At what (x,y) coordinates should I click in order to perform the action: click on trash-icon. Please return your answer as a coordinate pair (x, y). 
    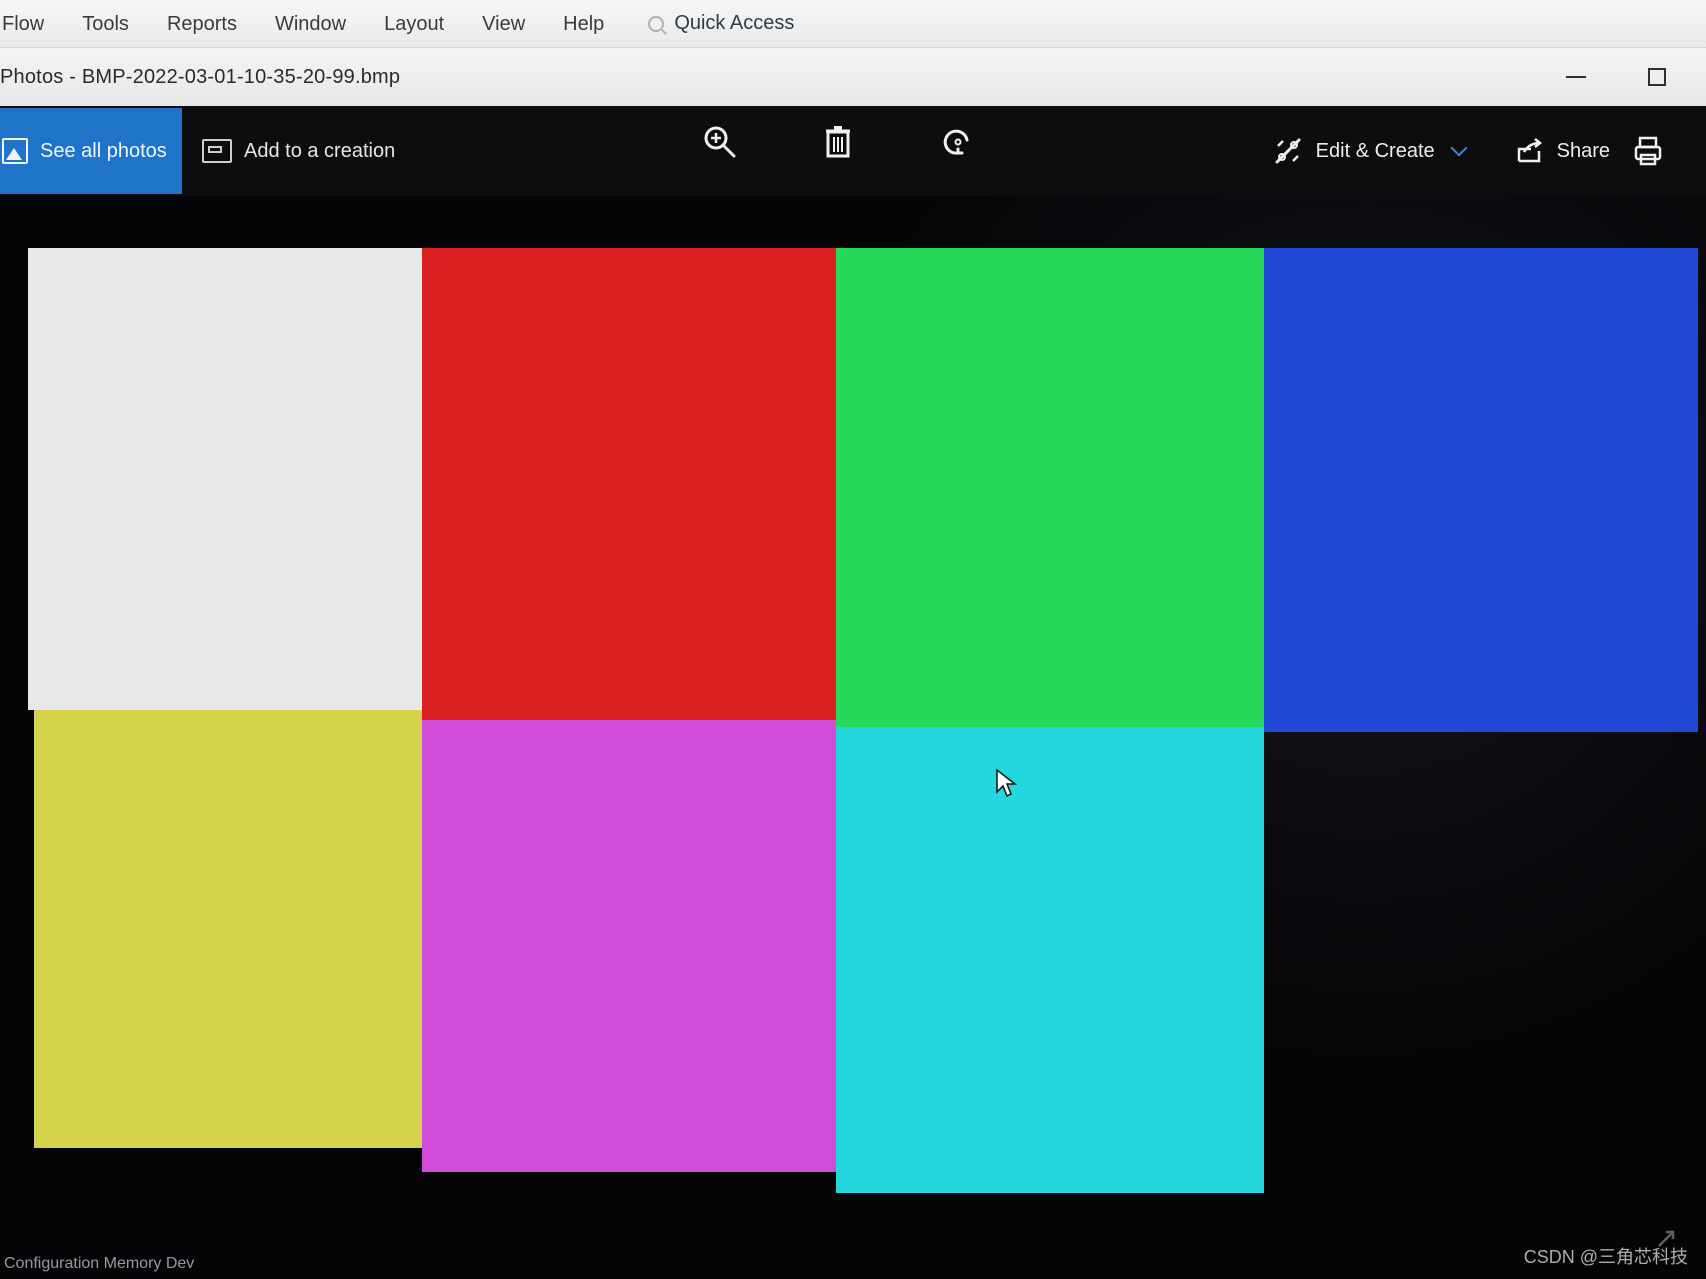
    Looking at the image, I should click on (838, 142).